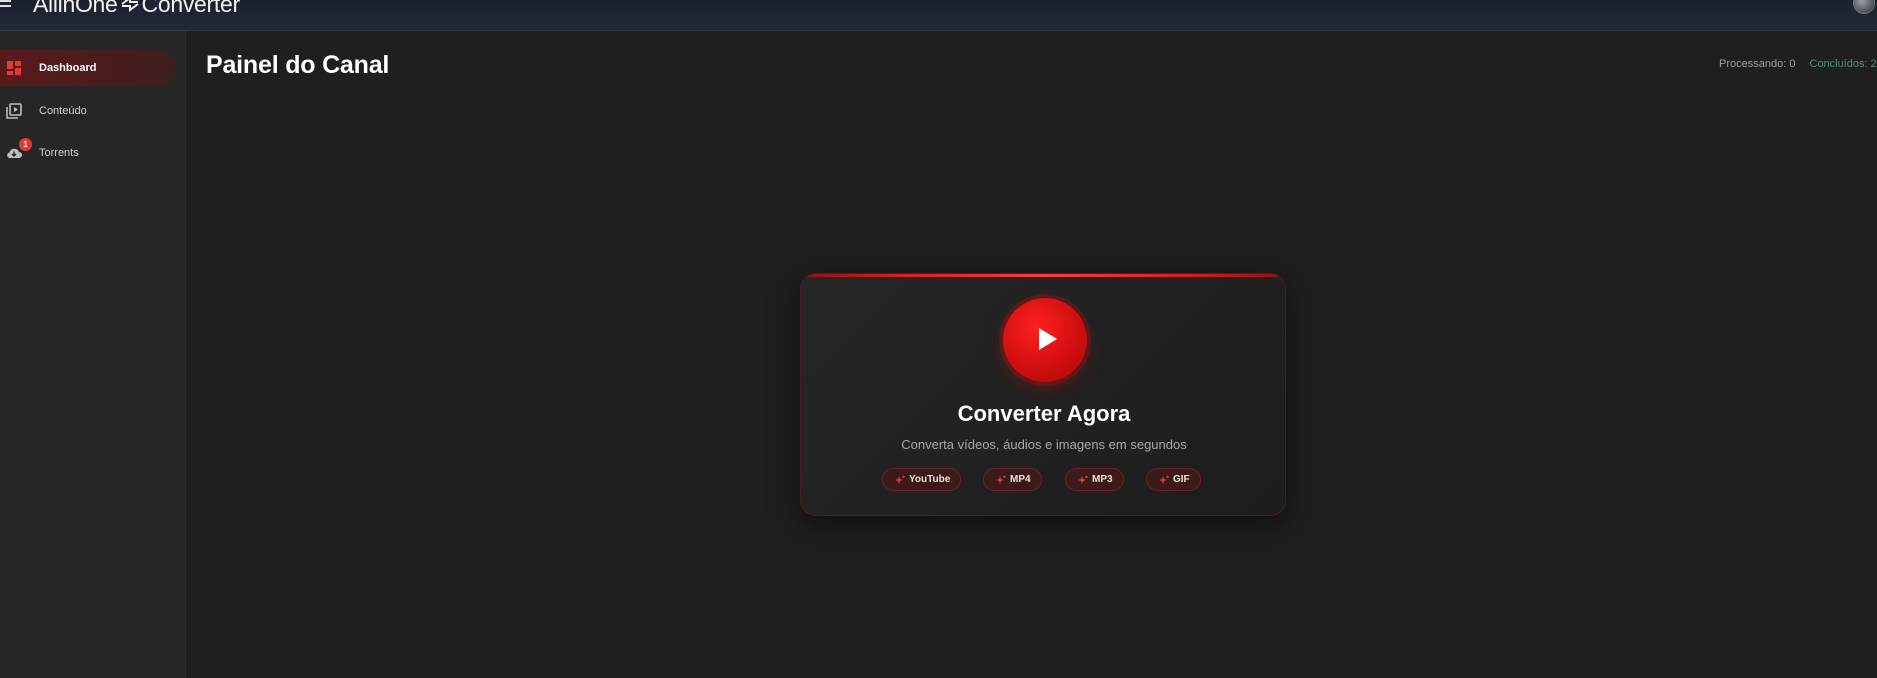 Image resolution: width=1877 pixels, height=678 pixels. What do you see at coordinates (1020, 479) in the screenshot?
I see `chip-label: MP4` at bounding box center [1020, 479].